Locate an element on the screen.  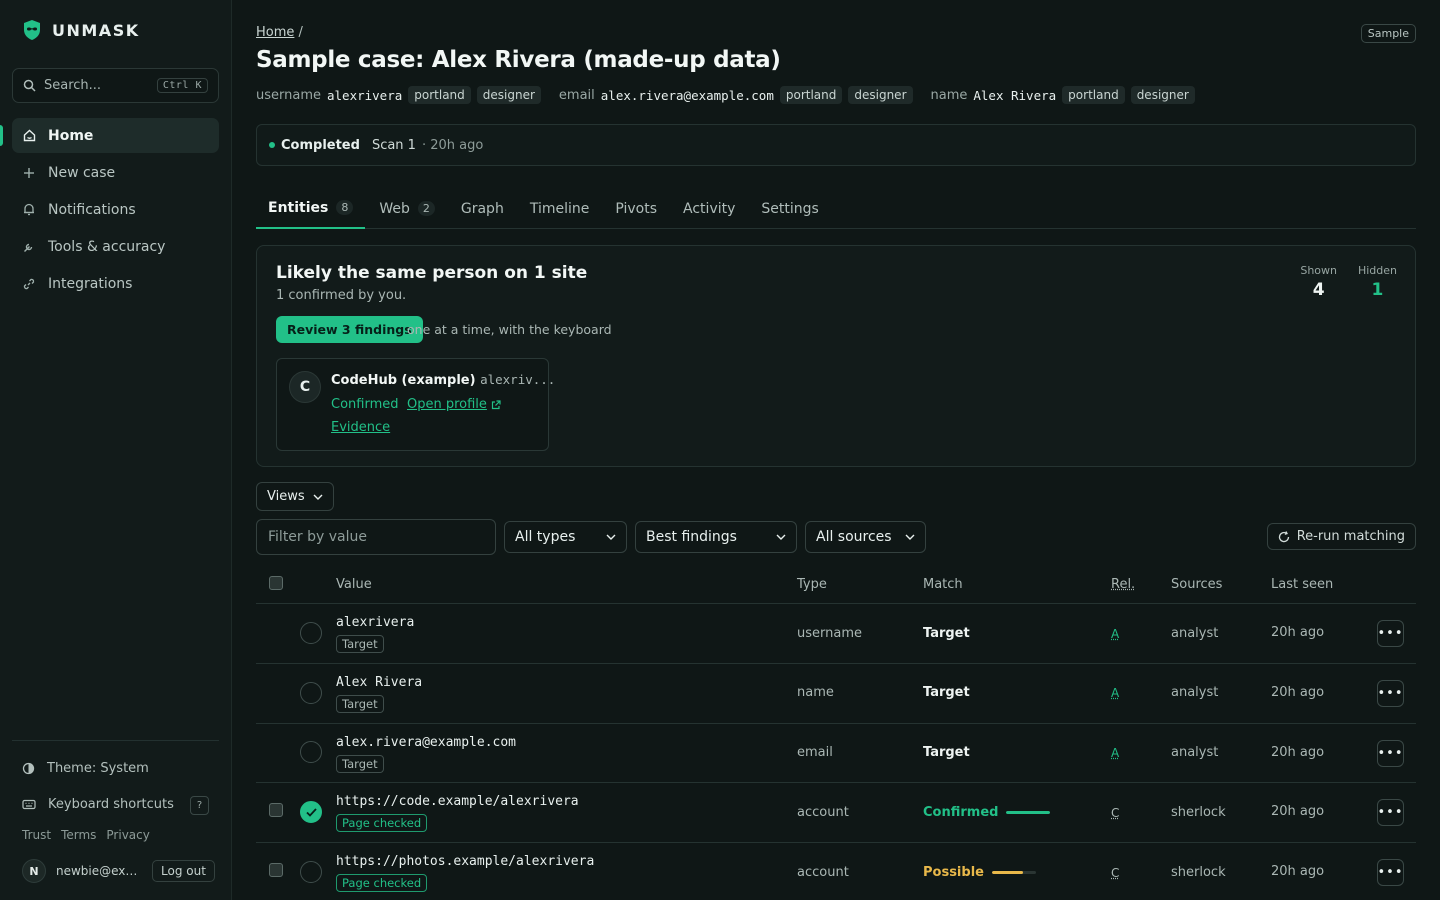
identifier-value: Alex Rivera is located at coordinates (1014, 95).